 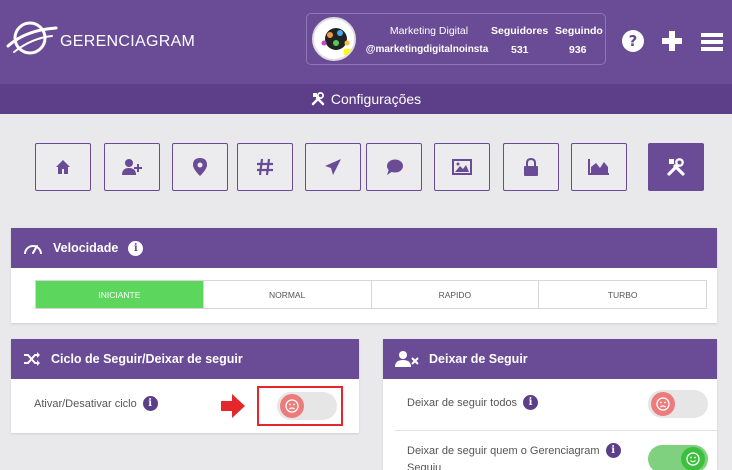 I want to click on nav-hashtag, so click(x=265, y=167).